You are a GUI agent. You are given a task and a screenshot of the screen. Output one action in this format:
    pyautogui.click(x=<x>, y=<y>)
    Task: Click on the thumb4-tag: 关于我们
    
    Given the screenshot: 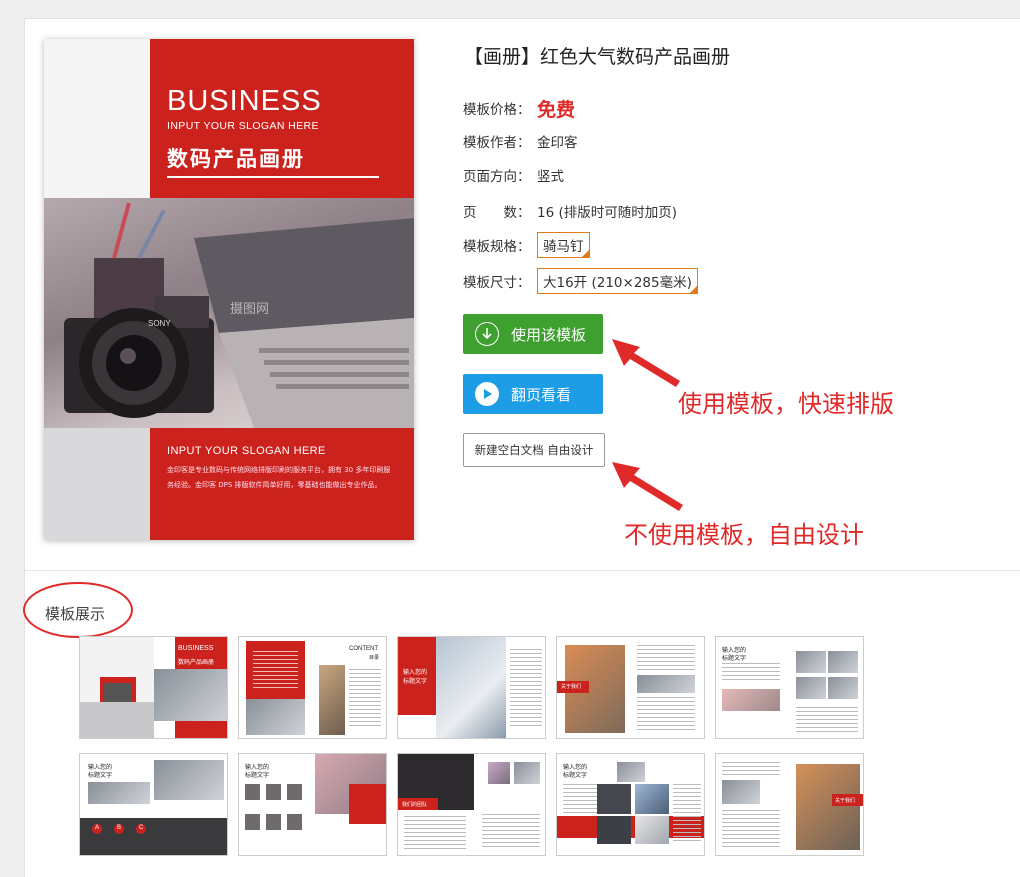 What is the action you would take?
    pyautogui.click(x=571, y=687)
    